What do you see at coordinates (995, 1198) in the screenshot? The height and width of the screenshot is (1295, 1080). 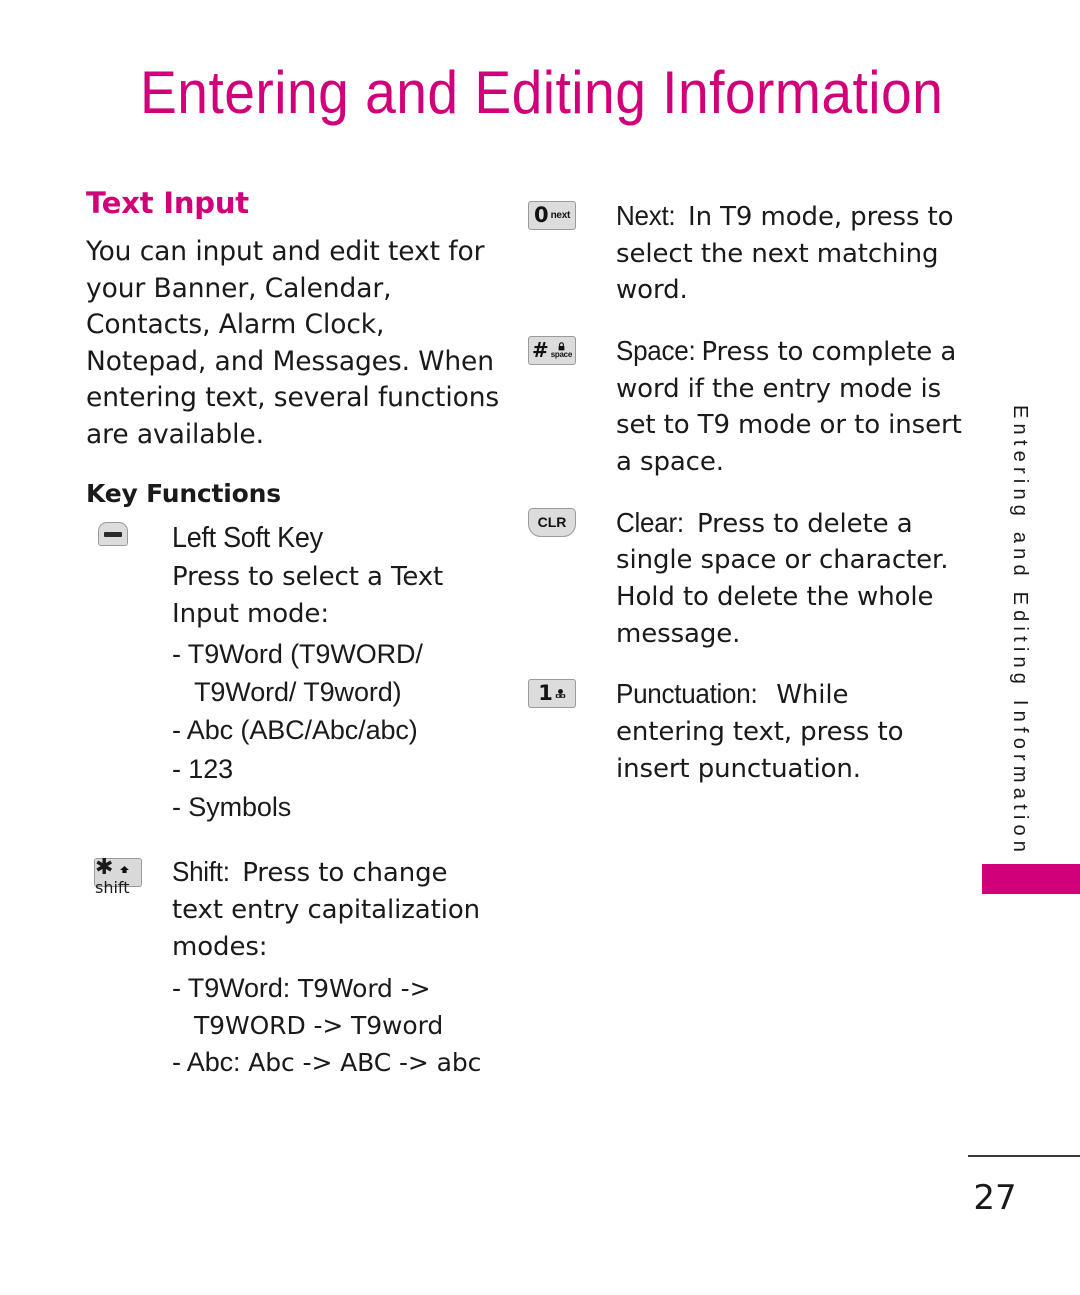 I see `page-number: 27` at bounding box center [995, 1198].